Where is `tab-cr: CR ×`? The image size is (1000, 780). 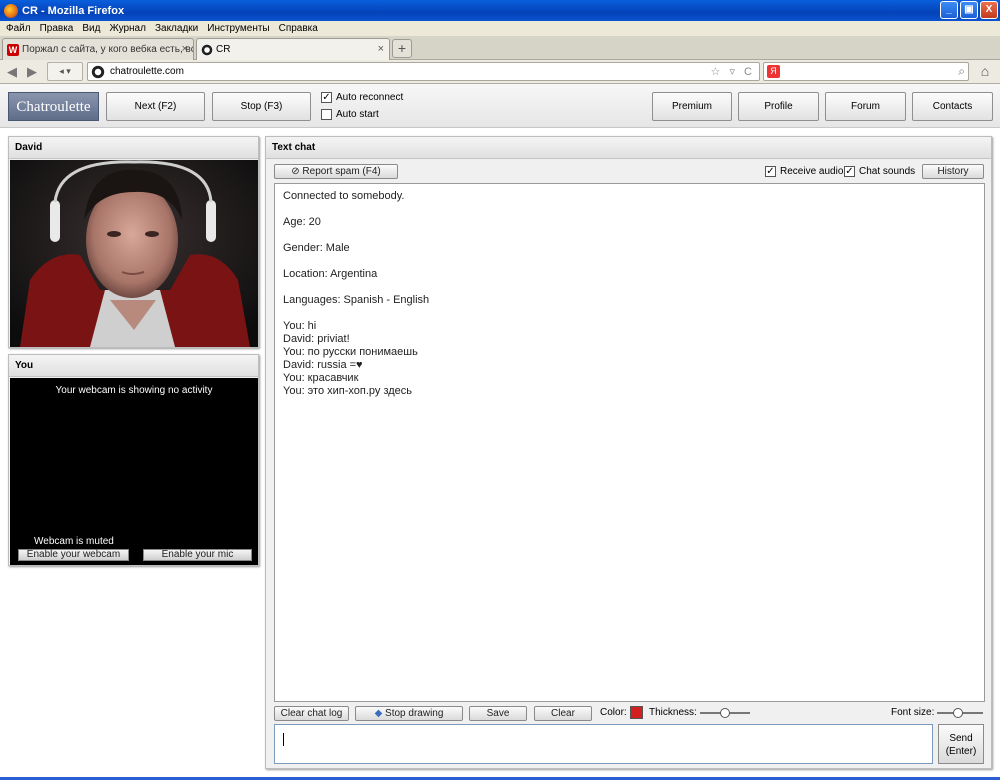 tab-cr: CR × is located at coordinates (293, 49).